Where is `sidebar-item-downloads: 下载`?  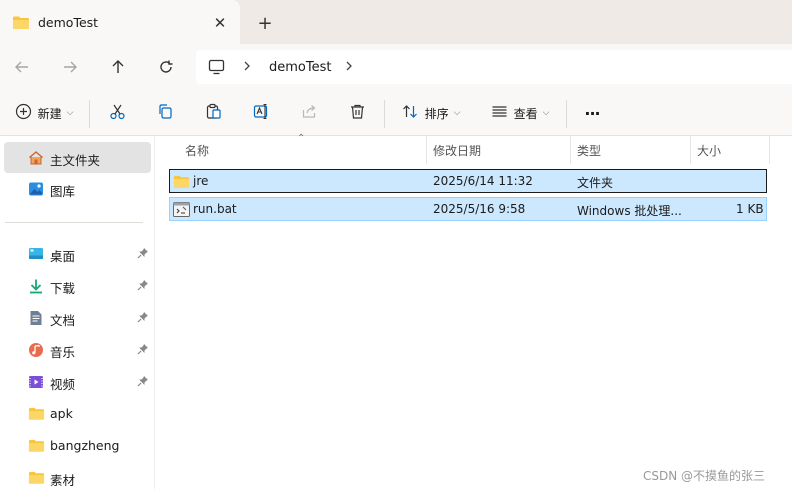
sidebar-item-downloads: 下载 is located at coordinates (77, 285).